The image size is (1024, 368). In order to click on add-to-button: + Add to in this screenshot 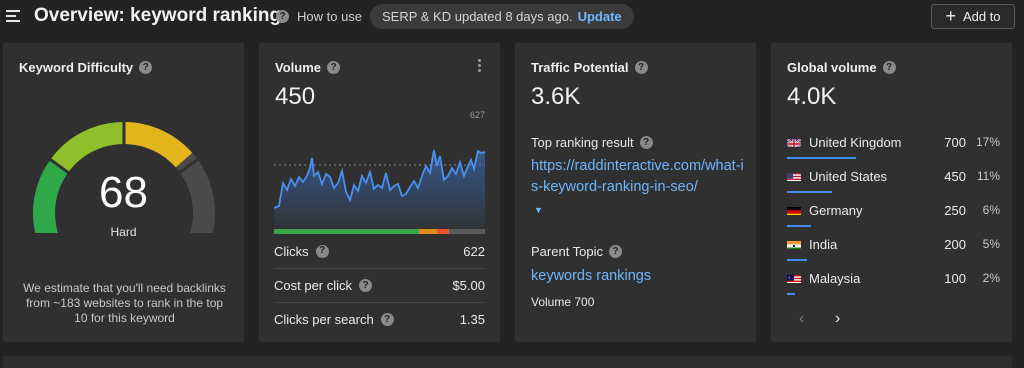, I will do `click(973, 16)`.